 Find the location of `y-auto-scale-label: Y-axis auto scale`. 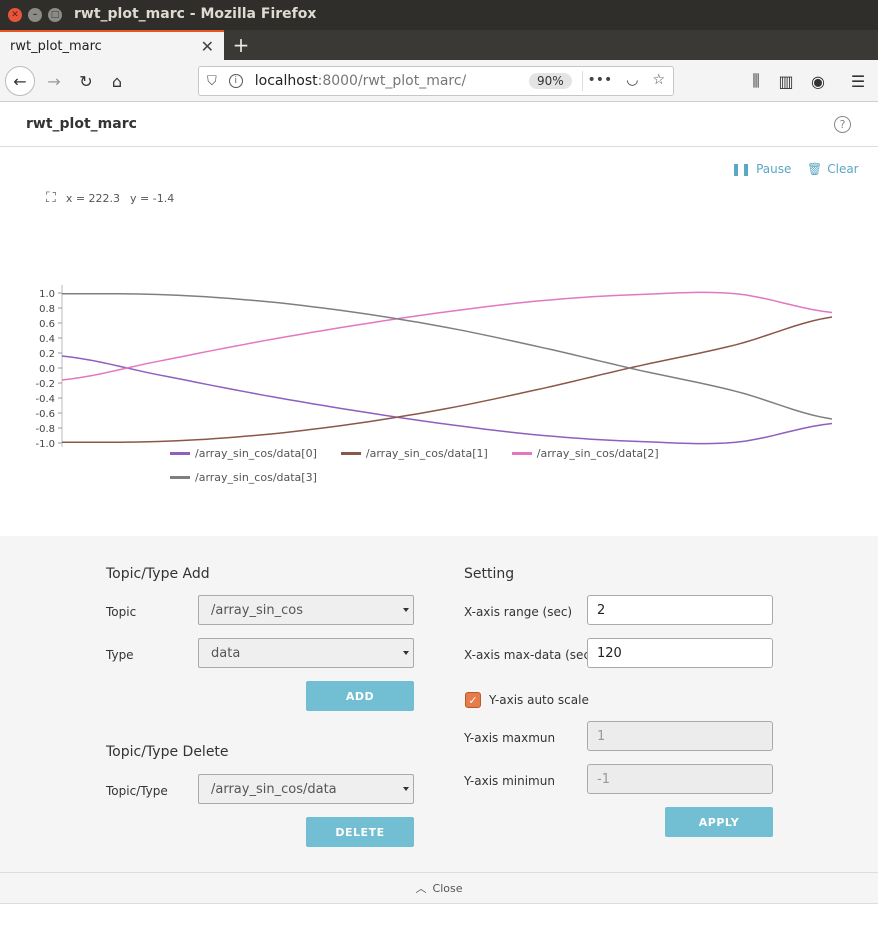

y-auto-scale-label: Y-axis auto scale is located at coordinates (539, 700).